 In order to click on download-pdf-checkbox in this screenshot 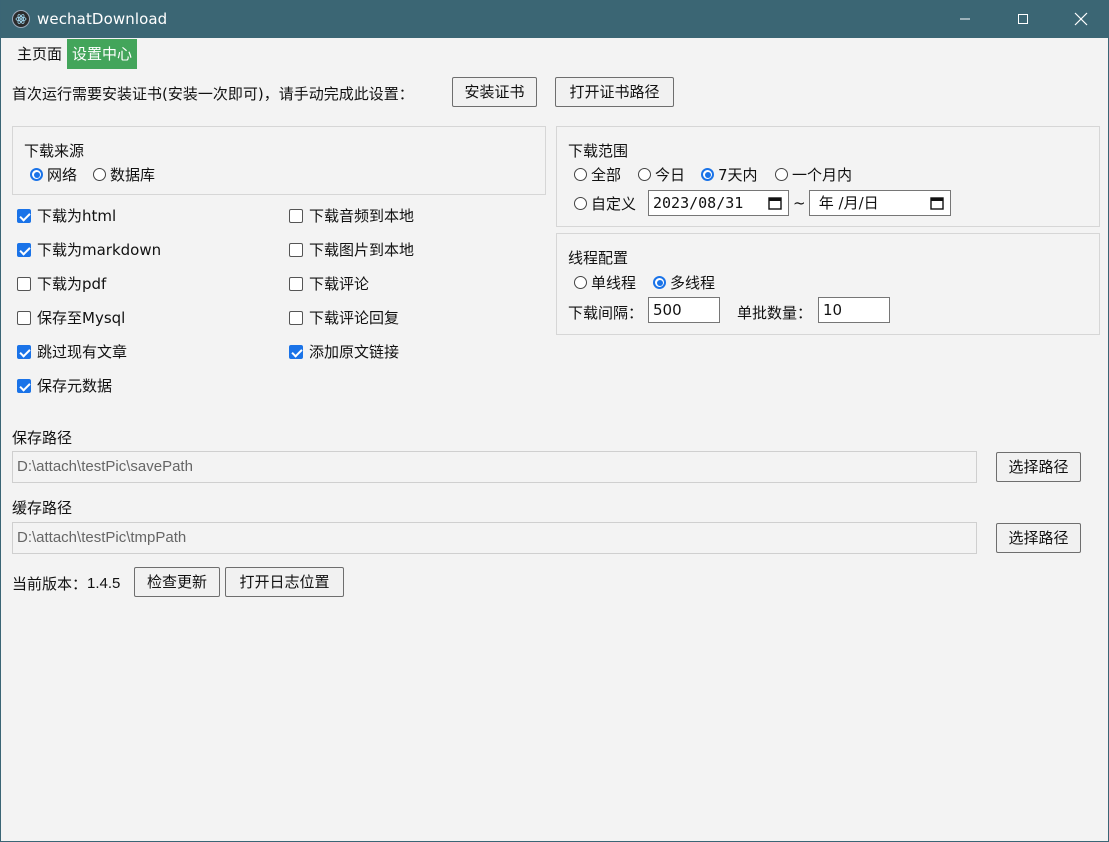, I will do `click(24, 283)`.